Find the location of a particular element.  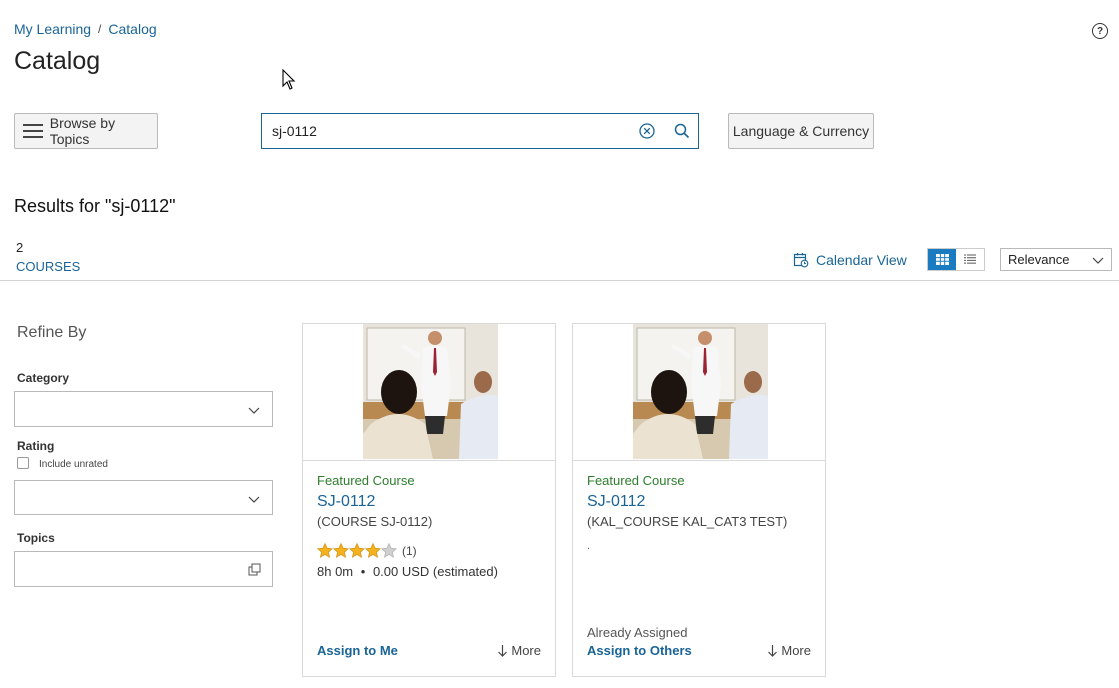

sort-select-value: Relevance is located at coordinates (1039, 259).